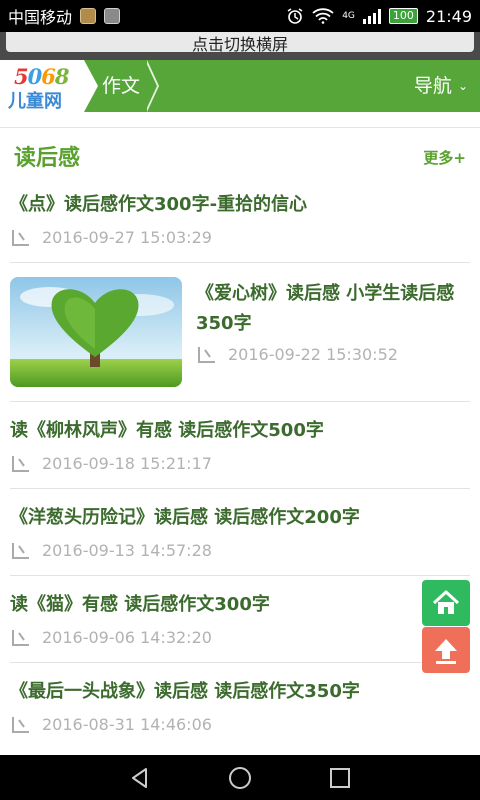 This screenshot has width=480, height=800. Describe the element at coordinates (313, 354) in the screenshot. I see `article-date: 2016-09-22 15:30:52` at that location.